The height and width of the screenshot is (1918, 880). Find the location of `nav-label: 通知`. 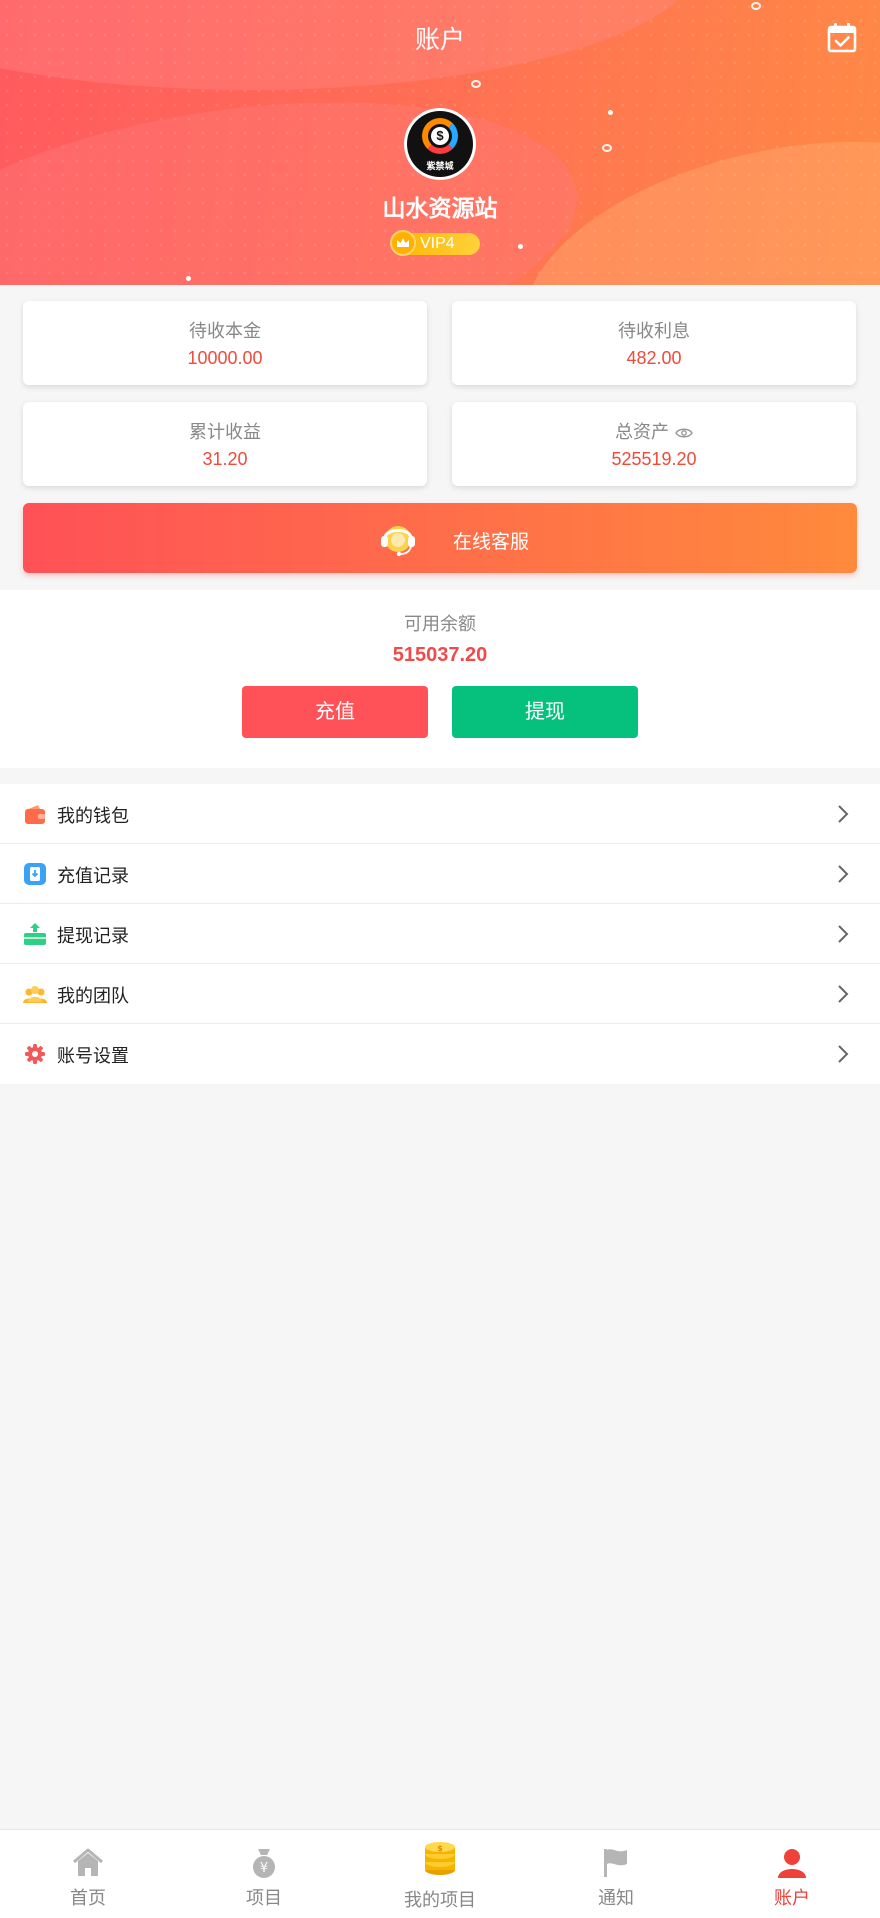

nav-label: 通知 is located at coordinates (616, 1898).